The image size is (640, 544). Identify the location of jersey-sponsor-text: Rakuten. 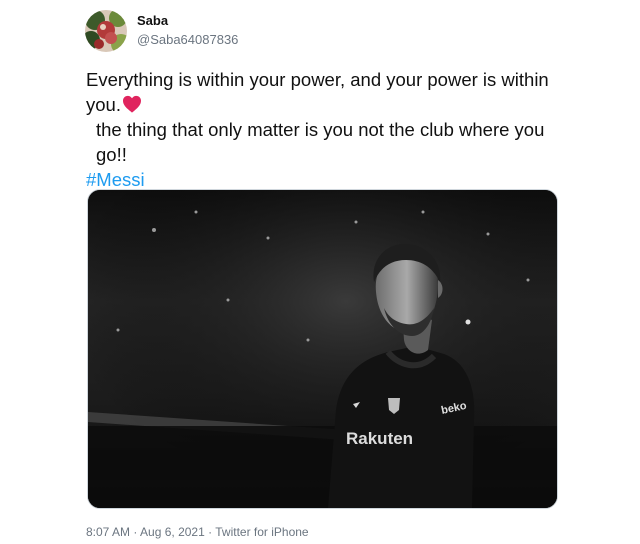
(379, 438).